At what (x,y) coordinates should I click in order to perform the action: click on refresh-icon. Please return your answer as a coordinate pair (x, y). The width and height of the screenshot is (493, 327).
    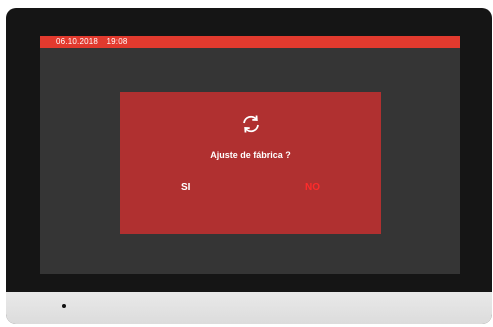
    Looking at the image, I should click on (251, 124).